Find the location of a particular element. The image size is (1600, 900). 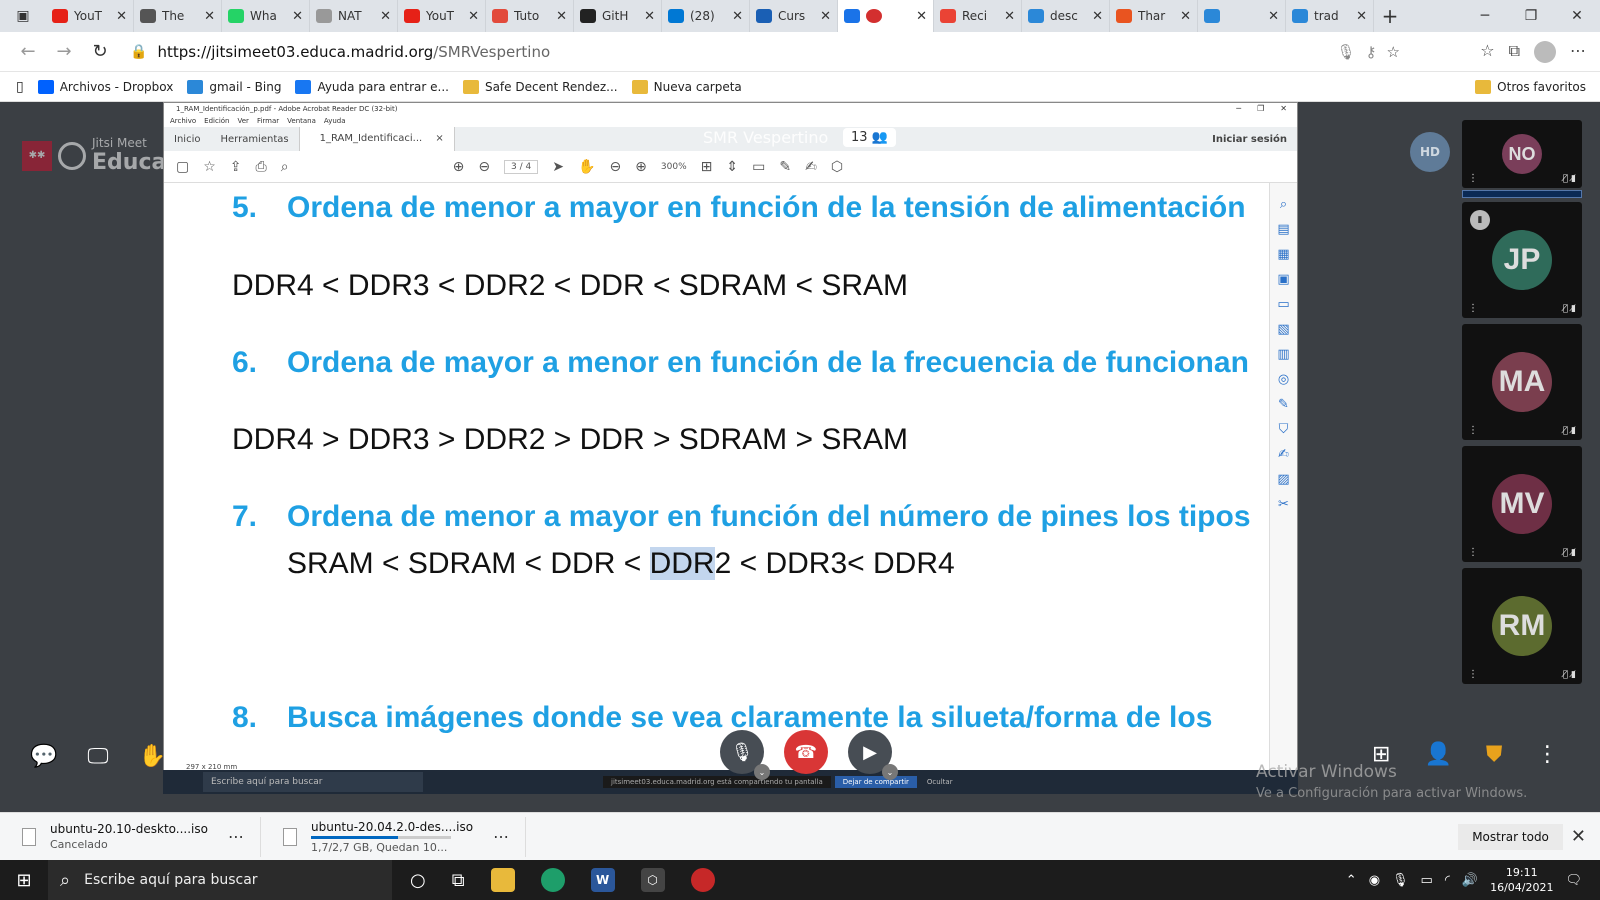

reload-button: ↻ is located at coordinates (100, 51).